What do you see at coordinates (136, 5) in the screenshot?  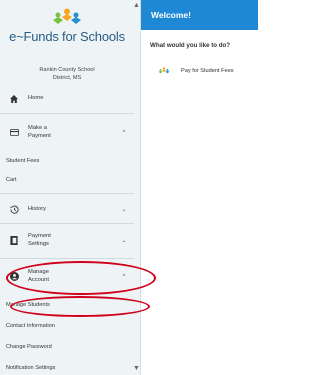 I see `scroll-up-icon: ▲` at bounding box center [136, 5].